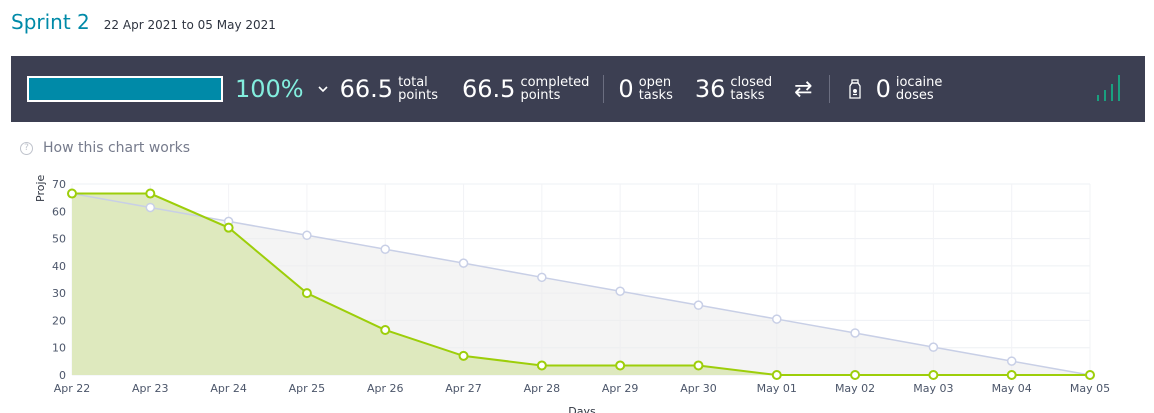  I want to click on closed-tasks-value: 36, so click(710, 89).